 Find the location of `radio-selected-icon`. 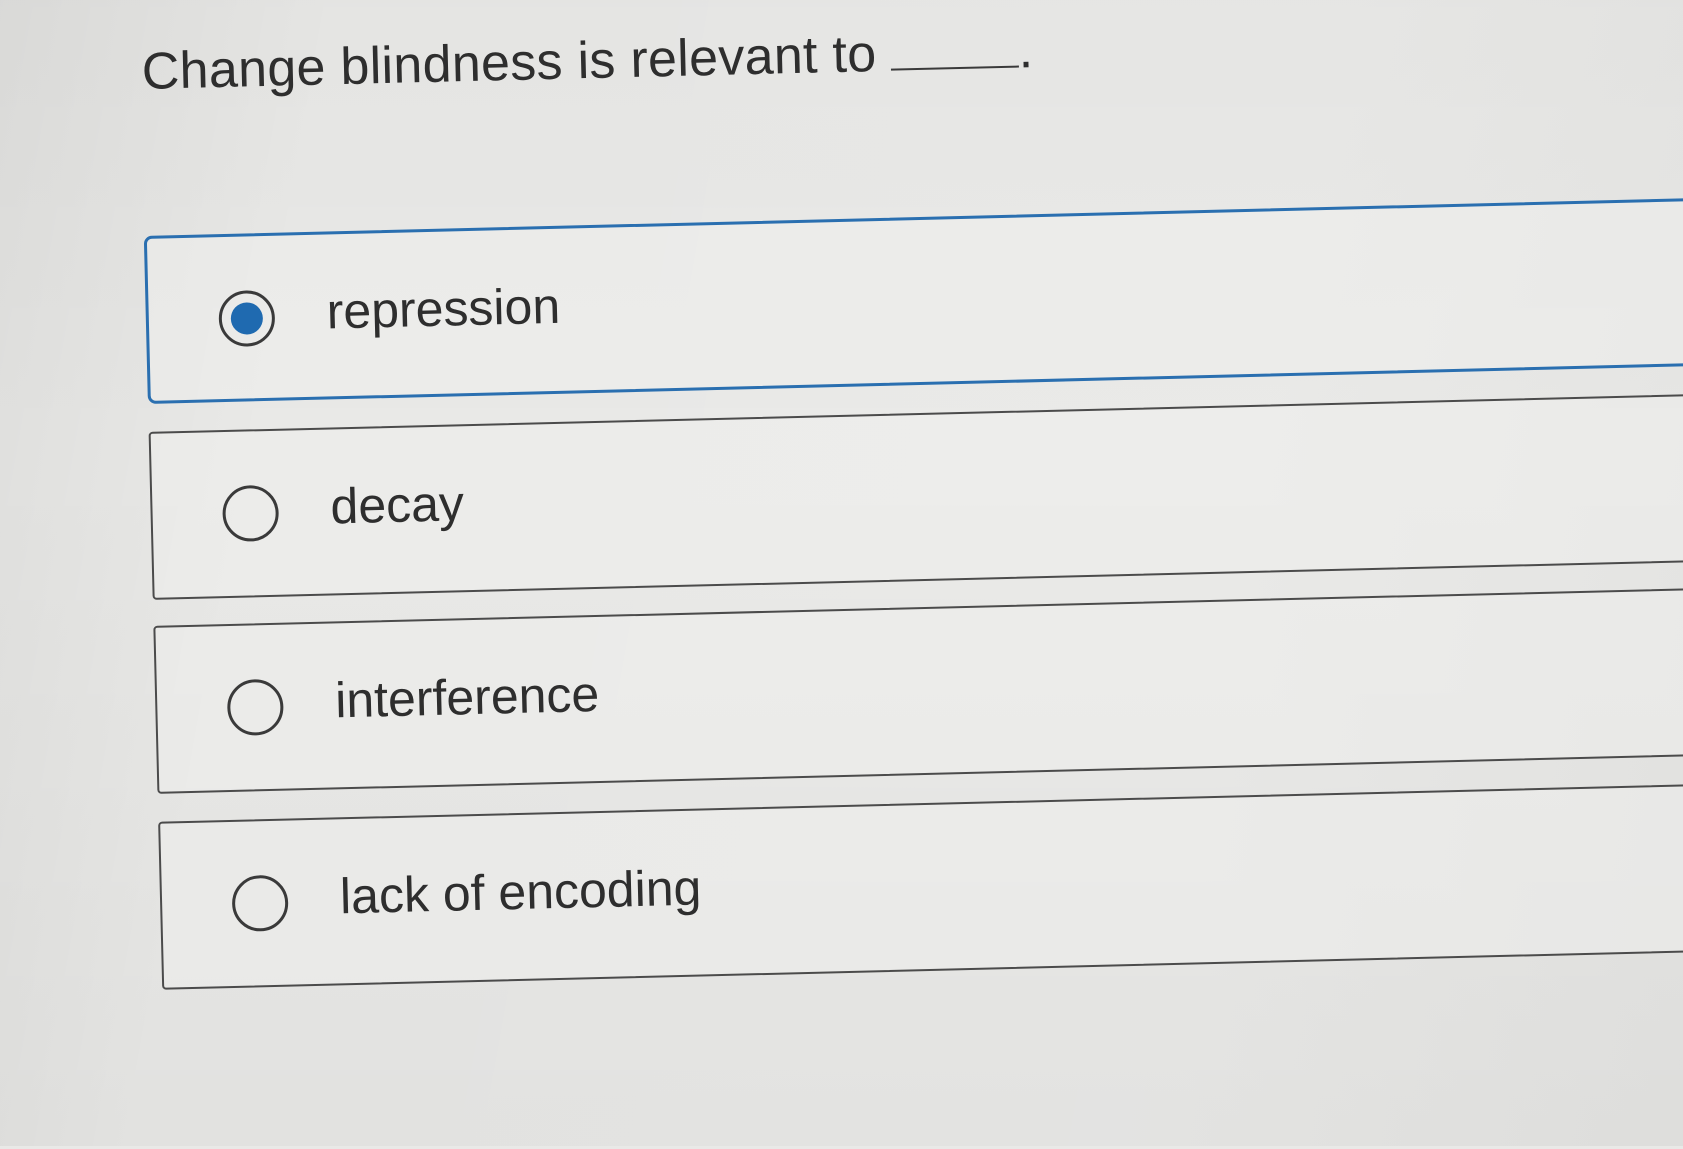

radio-selected-icon is located at coordinates (247, 318).